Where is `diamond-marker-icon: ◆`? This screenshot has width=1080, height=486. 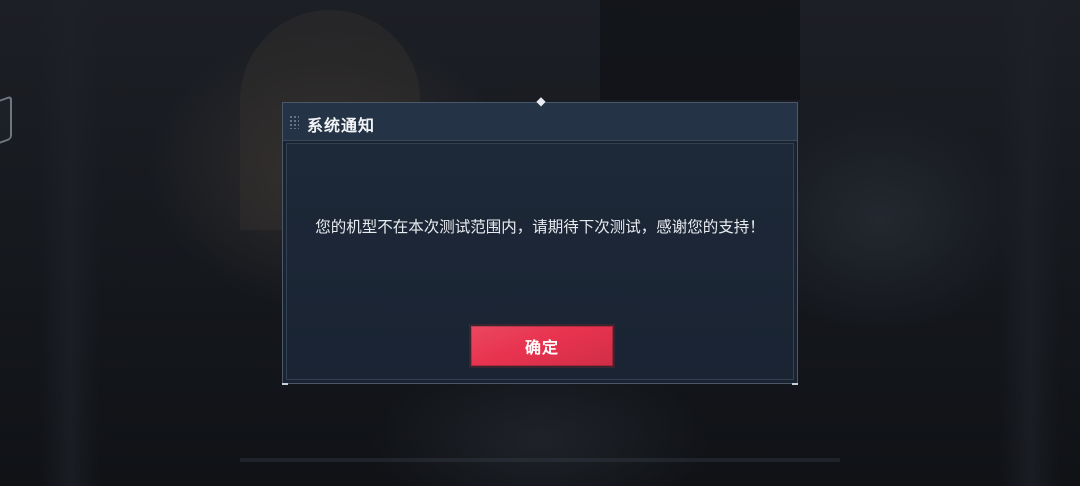 diamond-marker-icon: ◆ is located at coordinates (541, 101).